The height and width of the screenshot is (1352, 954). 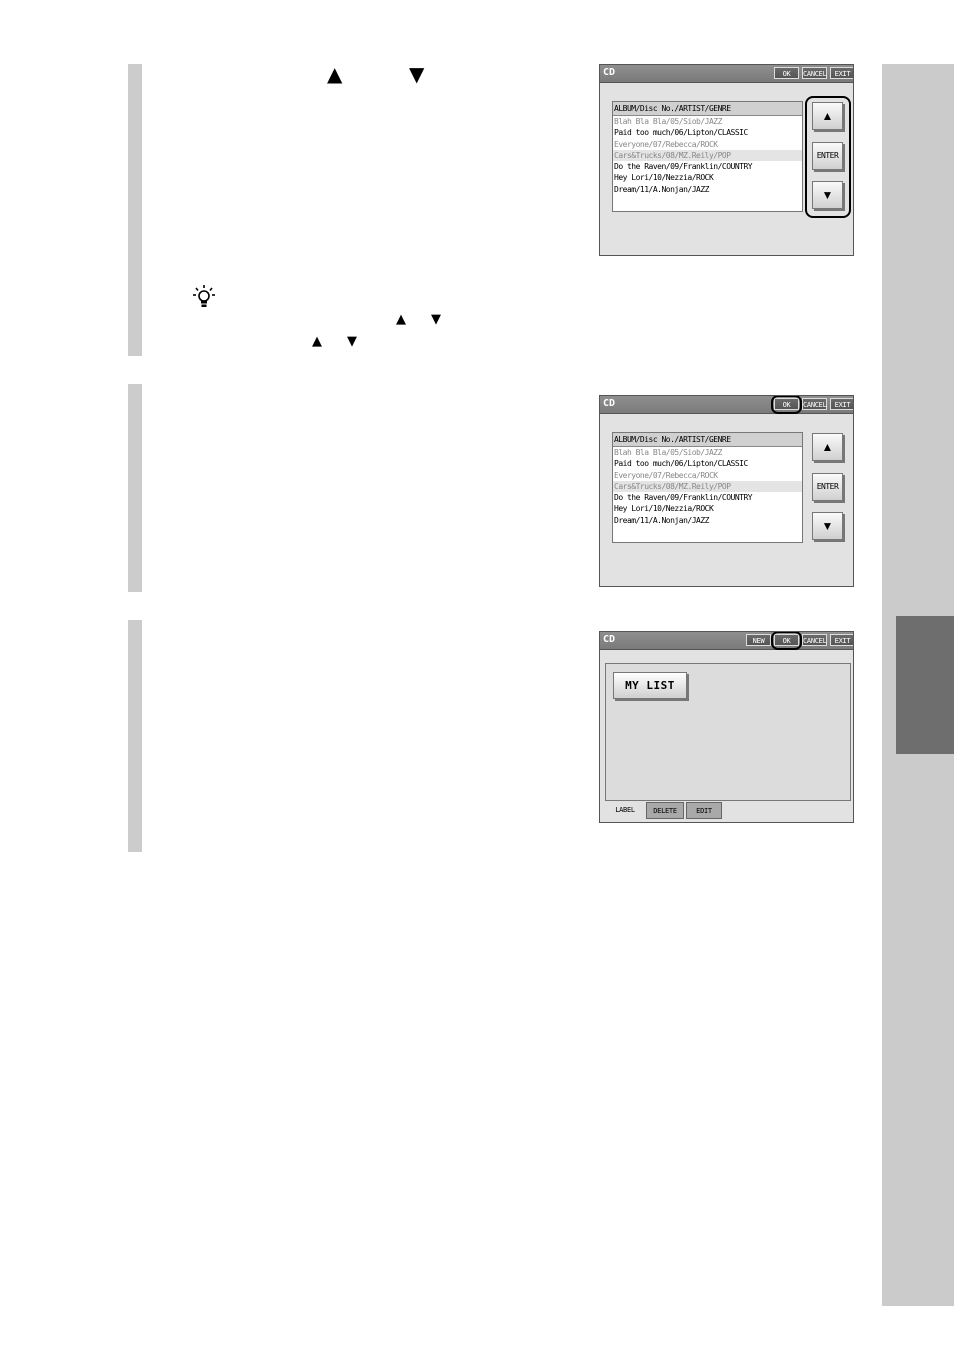 What do you see at coordinates (135, 210) in the screenshot?
I see `step-1-bar` at bounding box center [135, 210].